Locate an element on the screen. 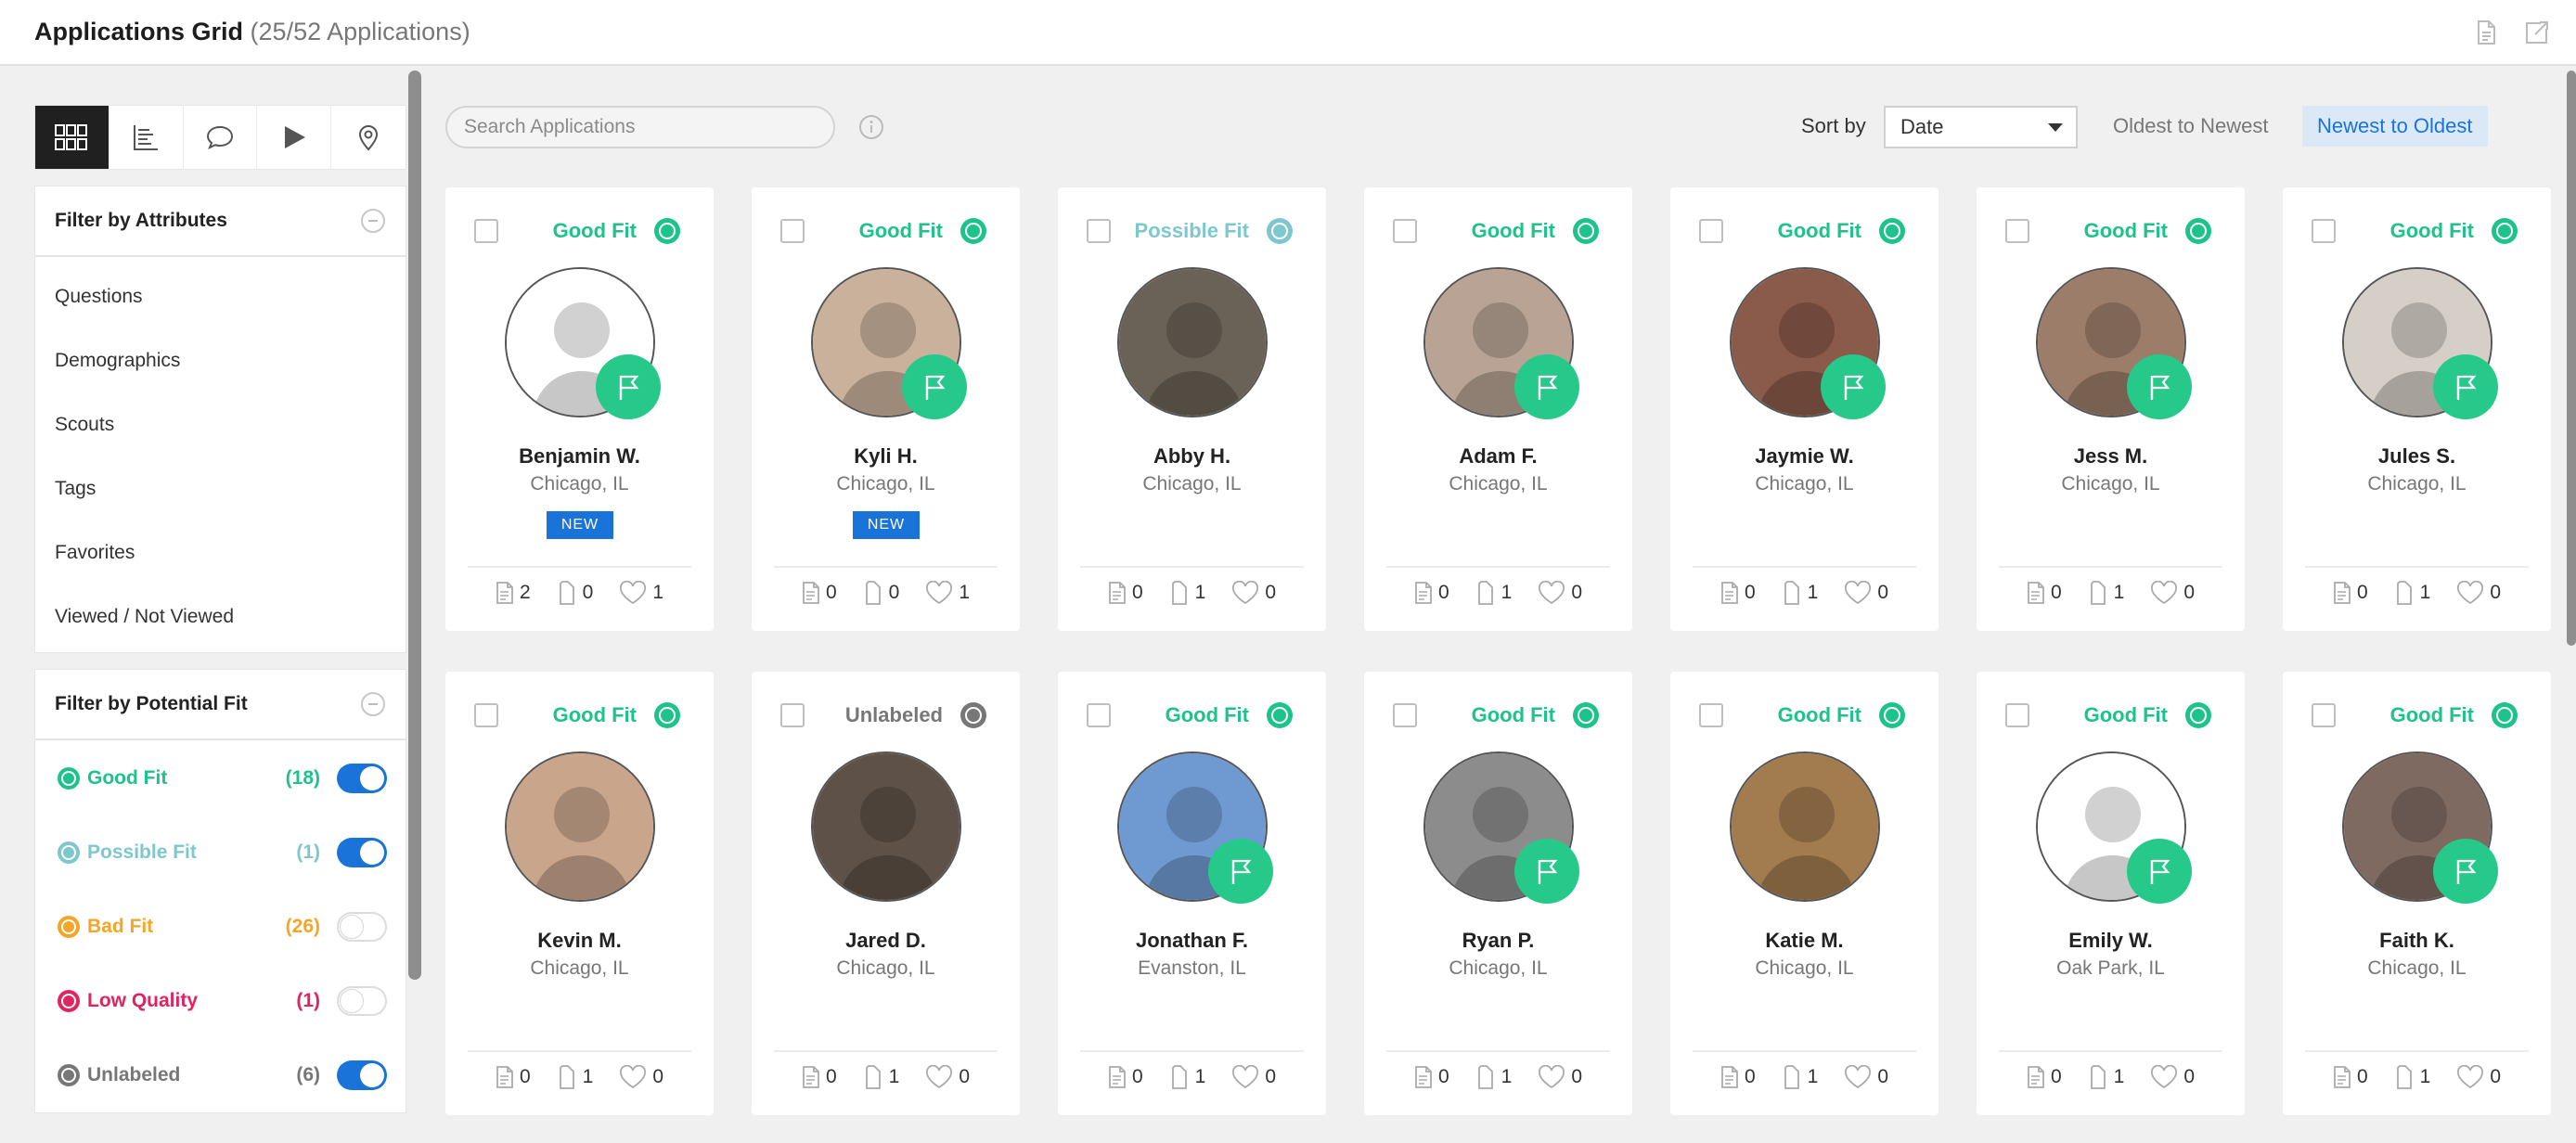  fit-filter-row: Low Quality (1) is located at coordinates (220, 1001).